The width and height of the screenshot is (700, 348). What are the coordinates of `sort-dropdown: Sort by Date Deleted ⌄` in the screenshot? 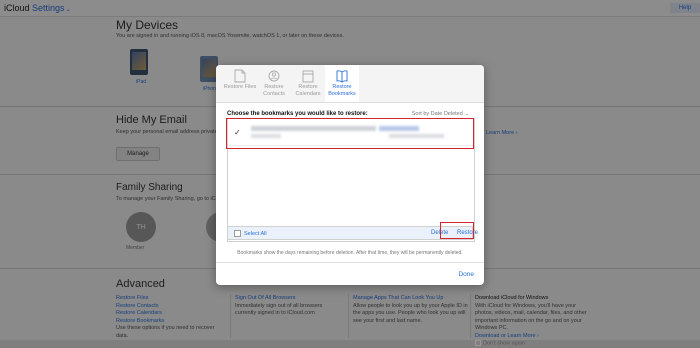 It's located at (440, 114).